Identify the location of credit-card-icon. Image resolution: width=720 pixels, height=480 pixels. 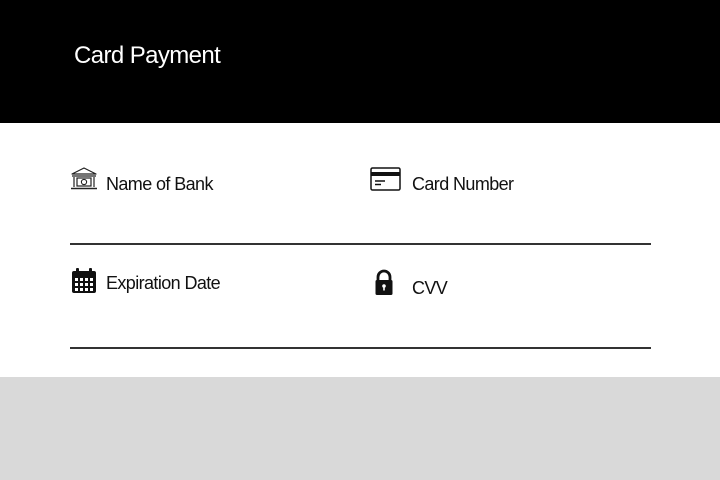
(385, 181).